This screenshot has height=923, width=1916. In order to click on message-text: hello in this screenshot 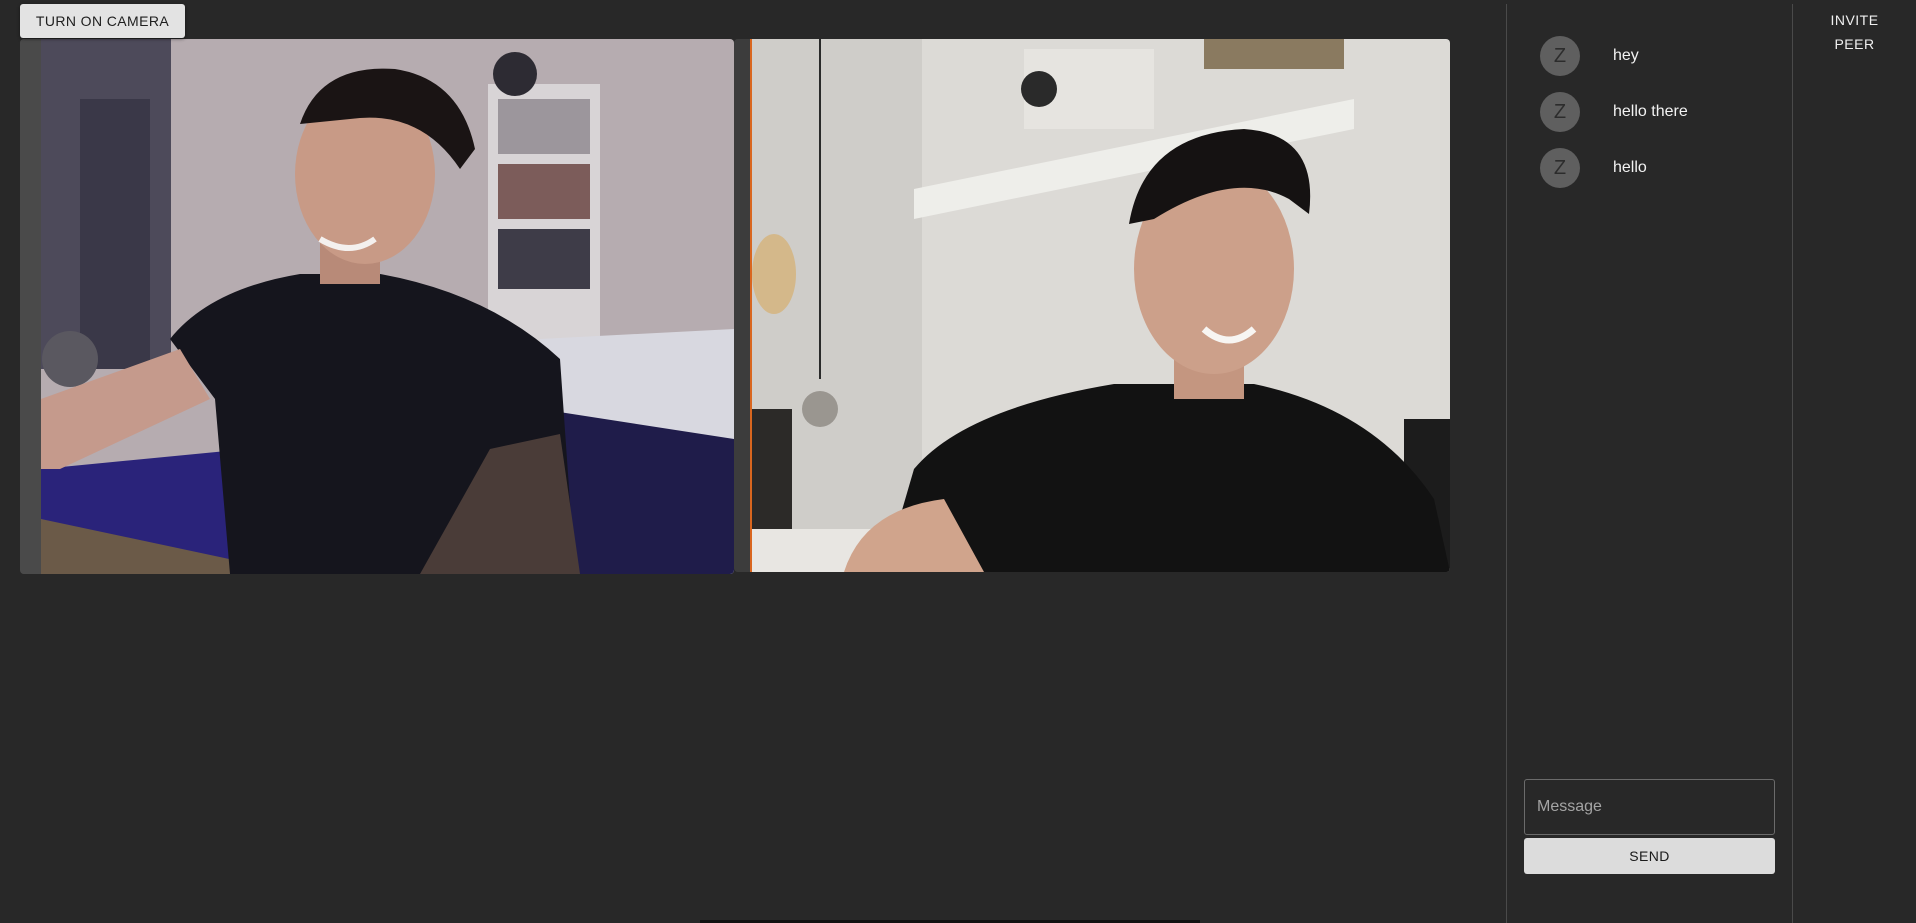, I will do `click(1630, 167)`.